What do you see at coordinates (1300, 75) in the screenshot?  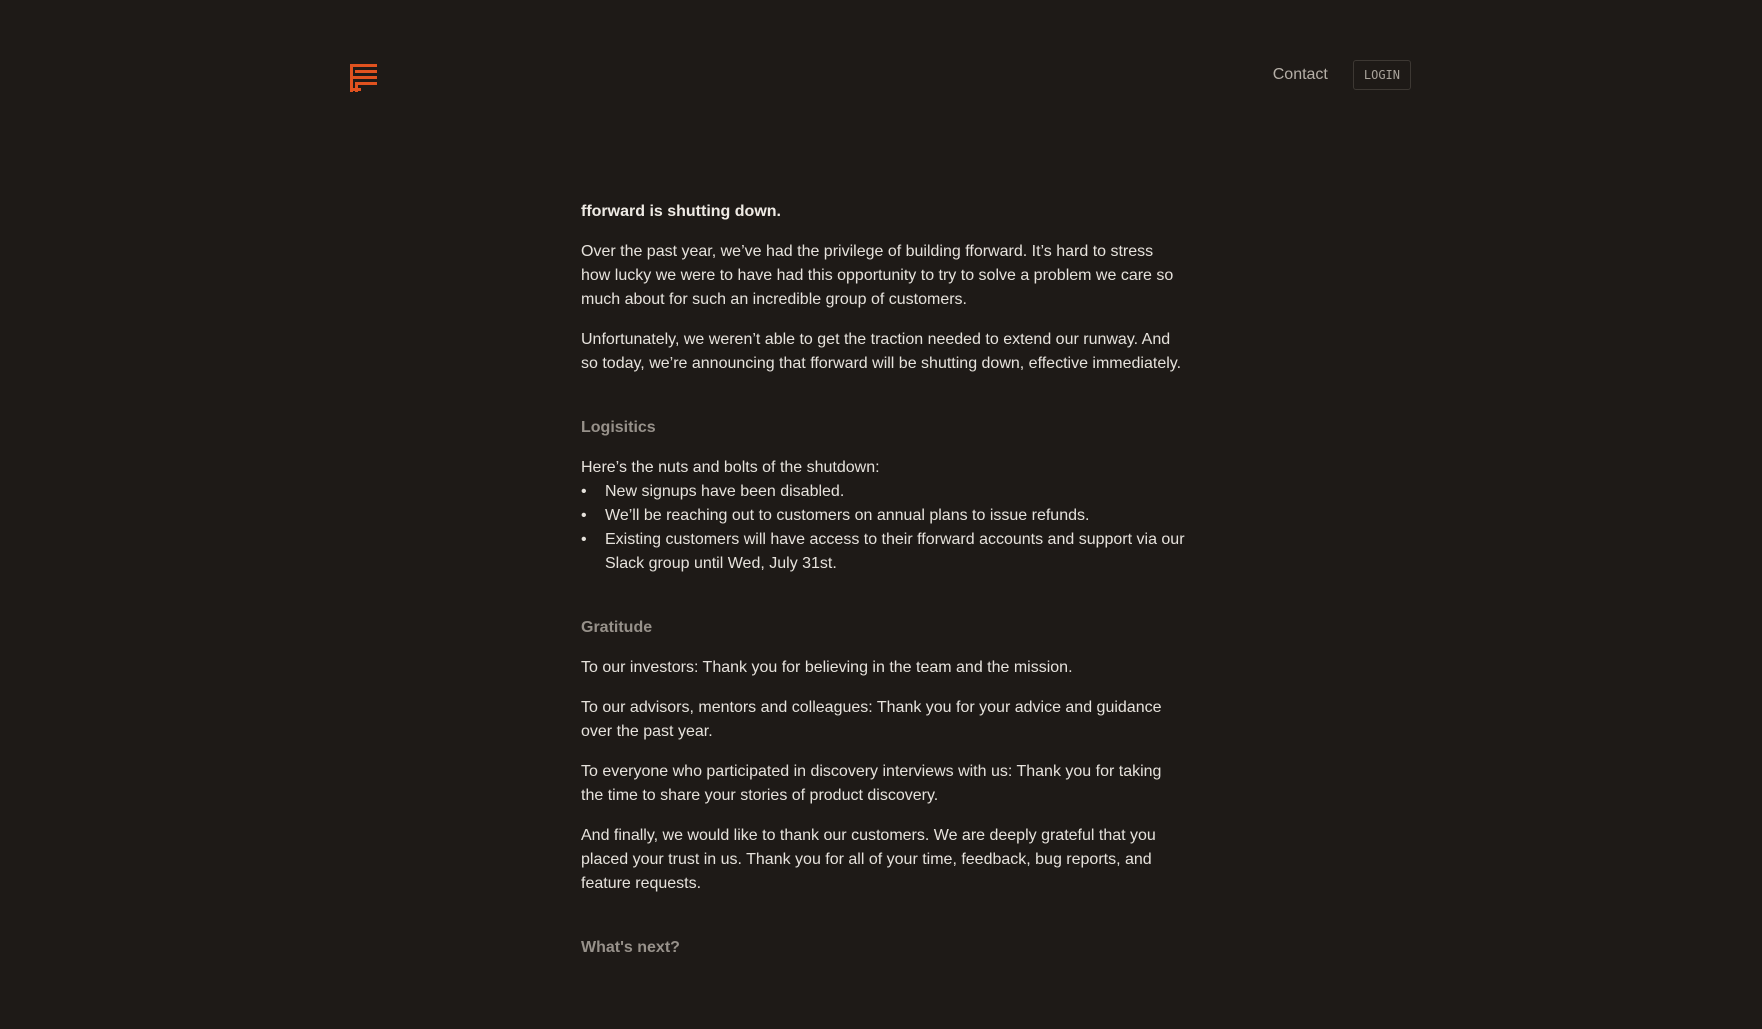 I see `contact-link: Contact` at bounding box center [1300, 75].